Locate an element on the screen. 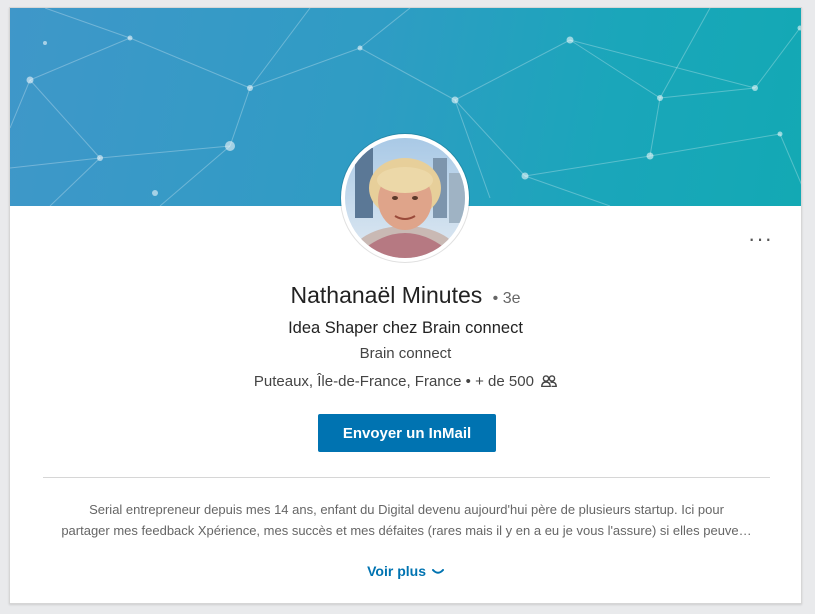  ellipsis-icon: ··· is located at coordinates (760, 238).